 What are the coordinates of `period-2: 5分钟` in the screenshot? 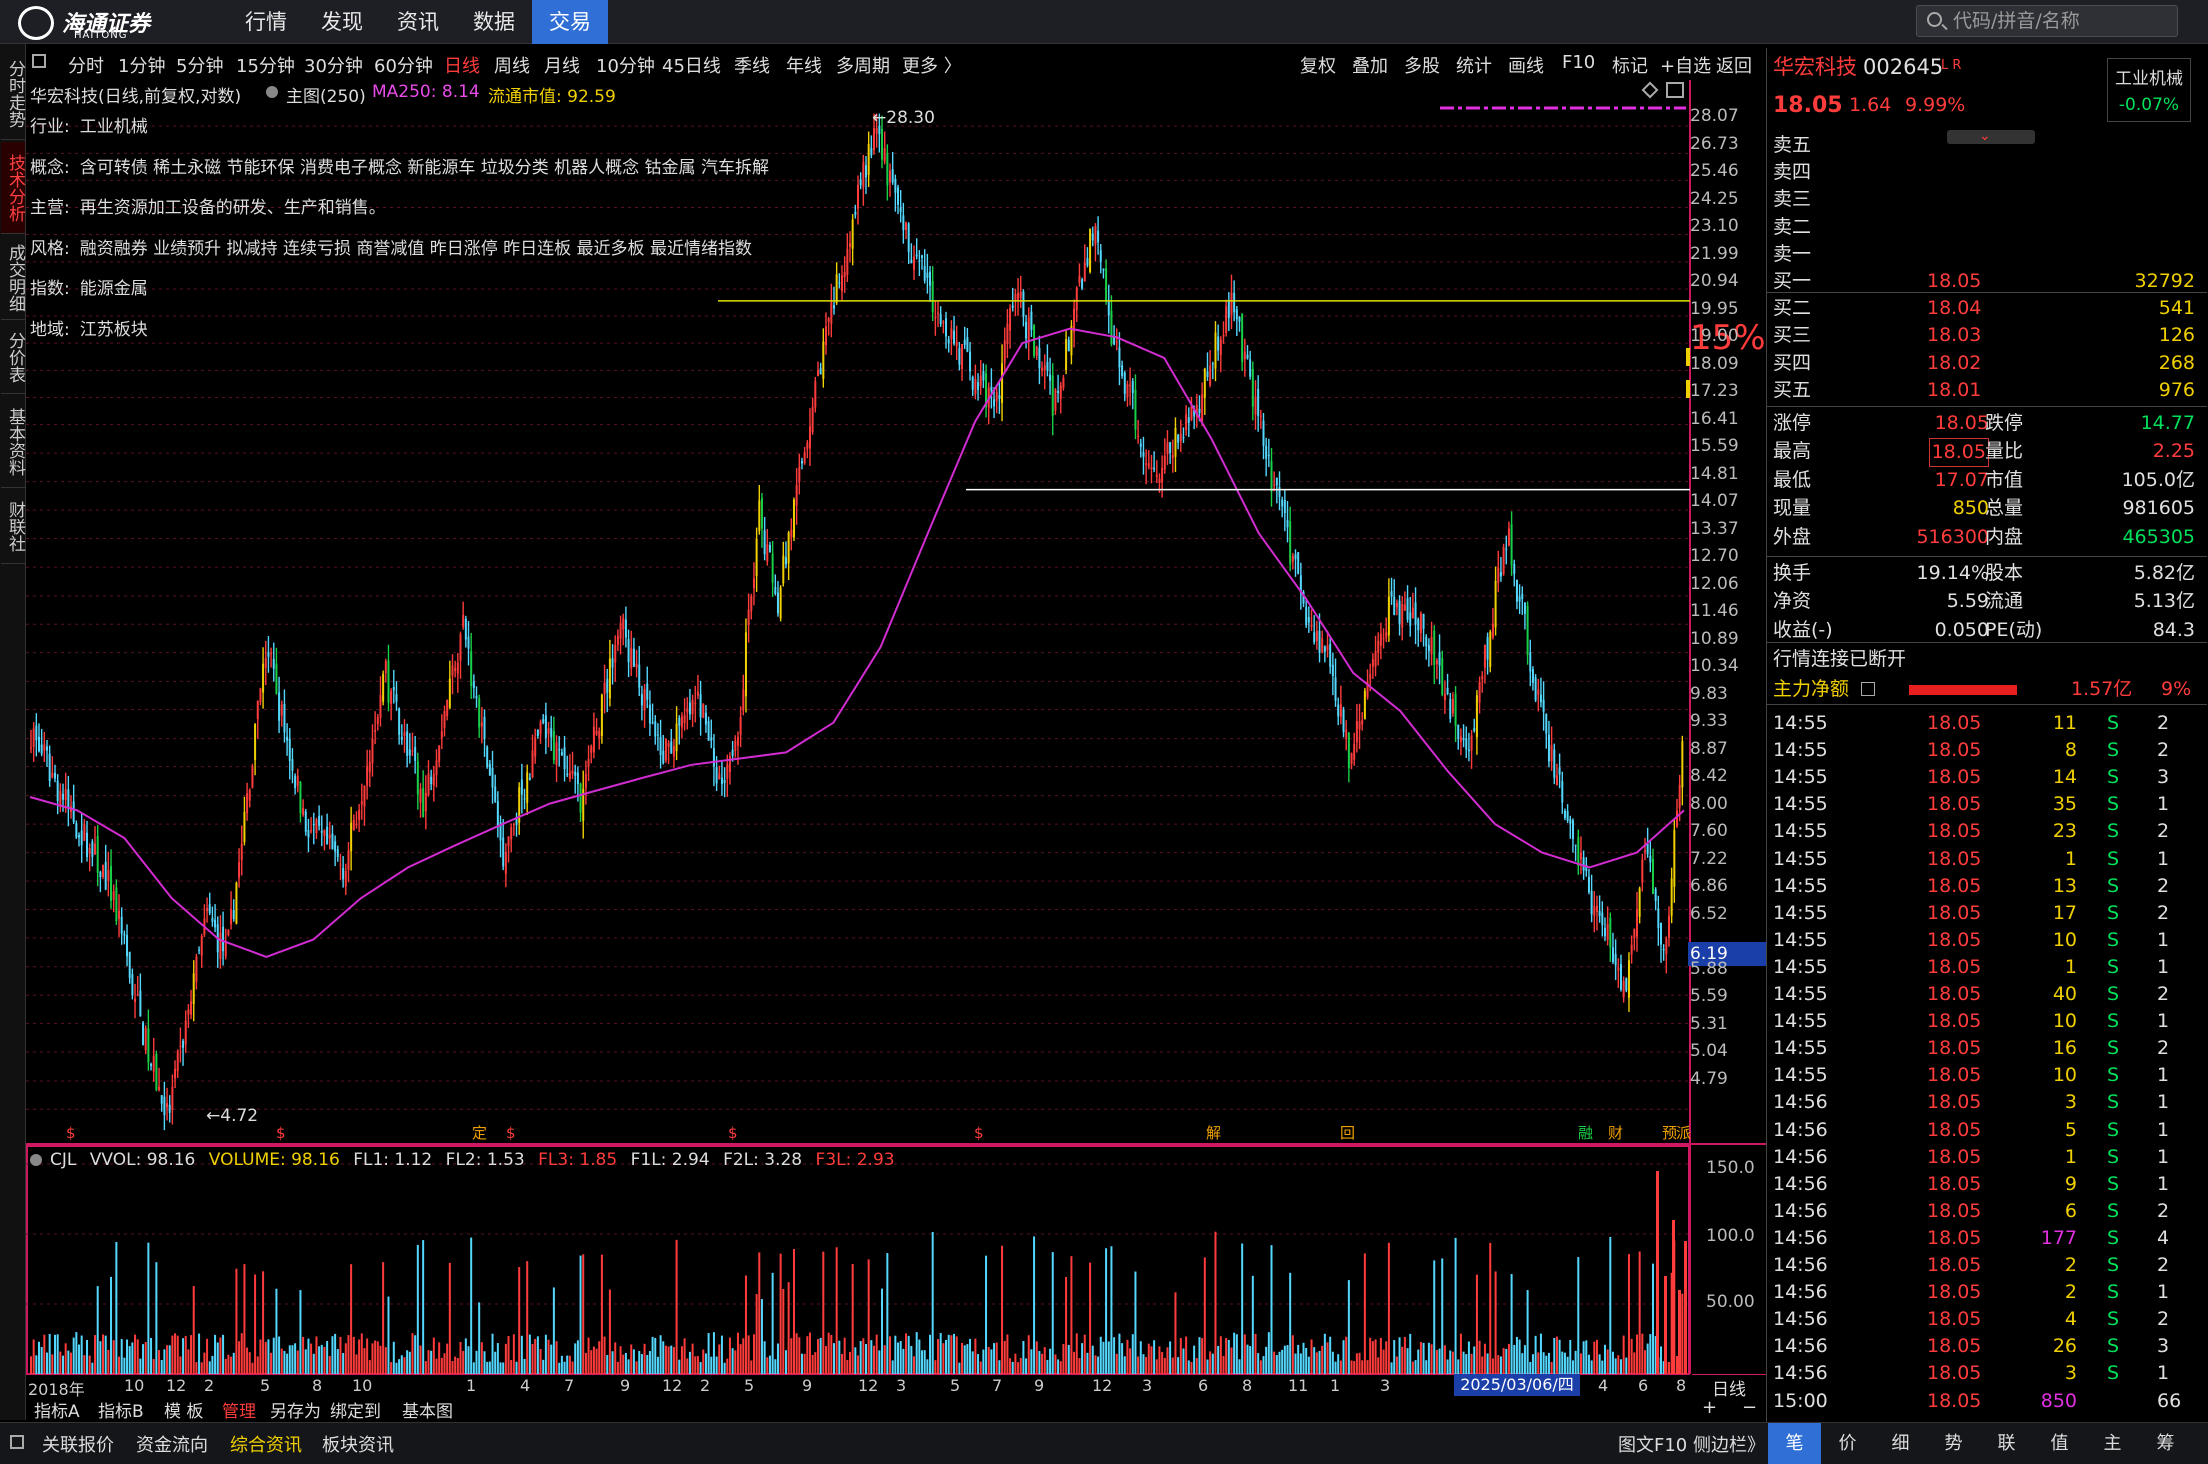 It's located at (199, 65).